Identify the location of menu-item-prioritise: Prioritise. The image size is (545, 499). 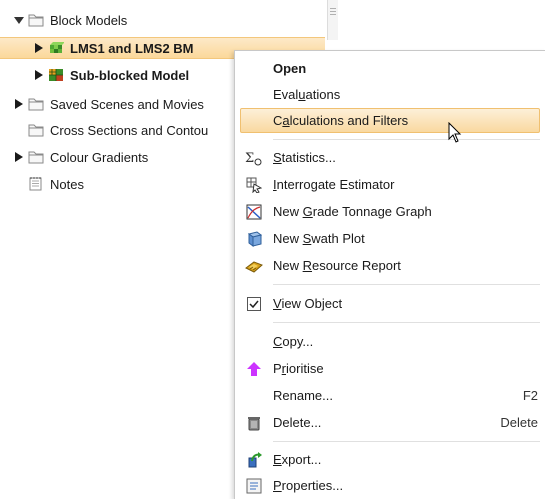
(390, 368).